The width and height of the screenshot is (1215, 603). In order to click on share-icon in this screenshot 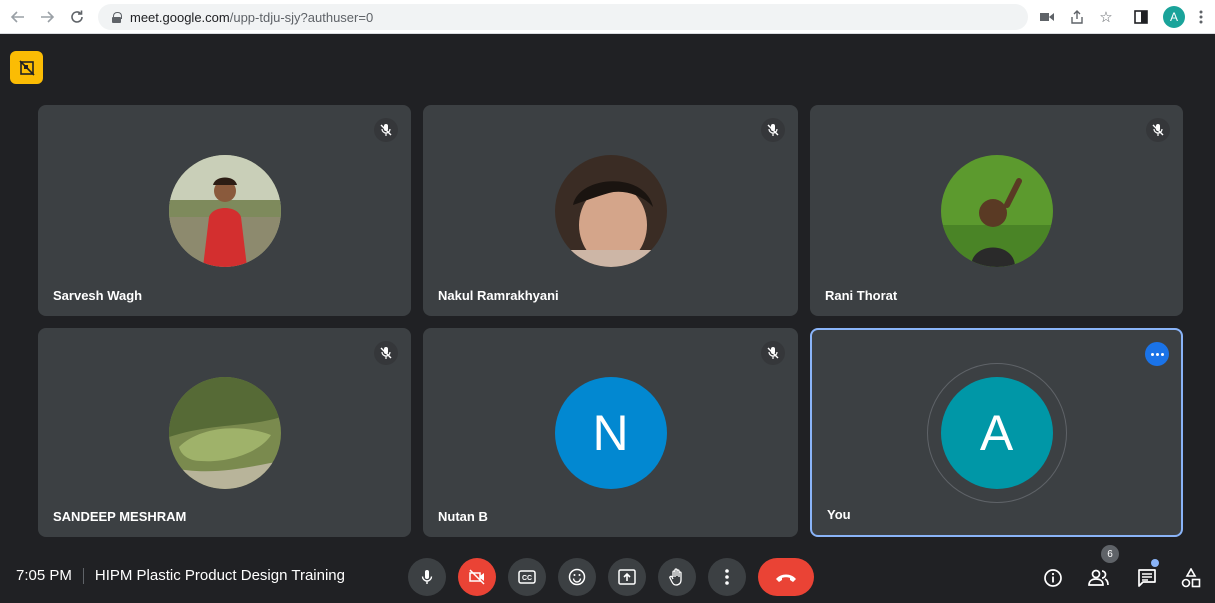, I will do `click(1077, 17)`.